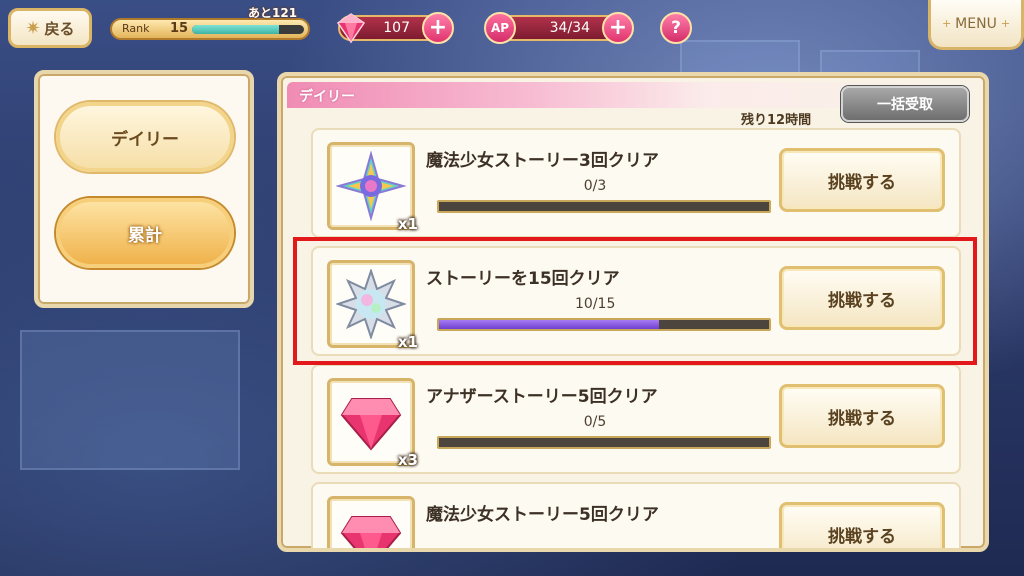 The width and height of the screenshot is (1024, 576). I want to click on reward-quantity: x3, so click(407, 460).